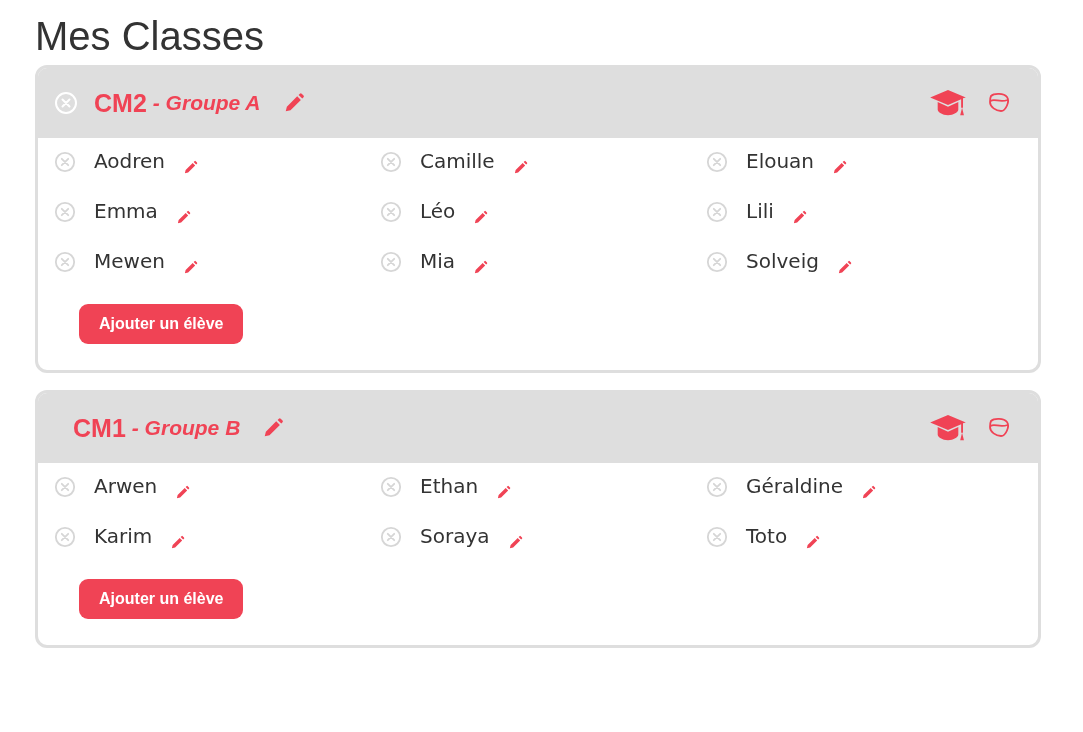 The image size is (1083, 732). Describe the element at coordinates (457, 161) in the screenshot. I see `student-name: Camille` at that location.